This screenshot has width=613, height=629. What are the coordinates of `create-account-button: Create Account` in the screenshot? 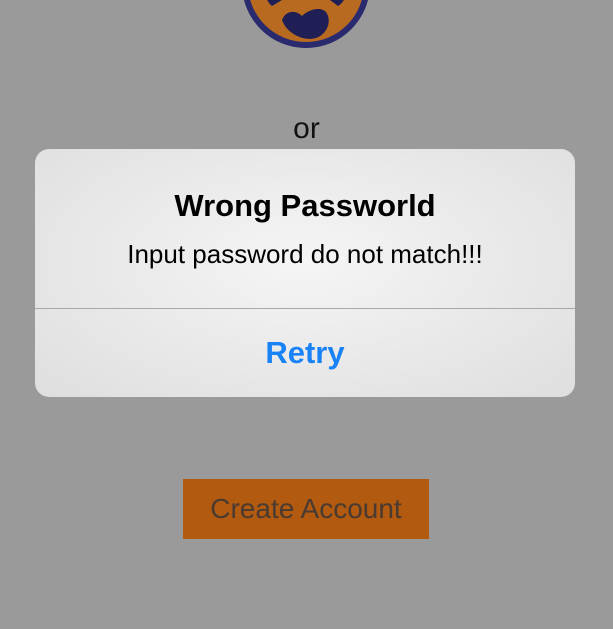 It's located at (306, 509).